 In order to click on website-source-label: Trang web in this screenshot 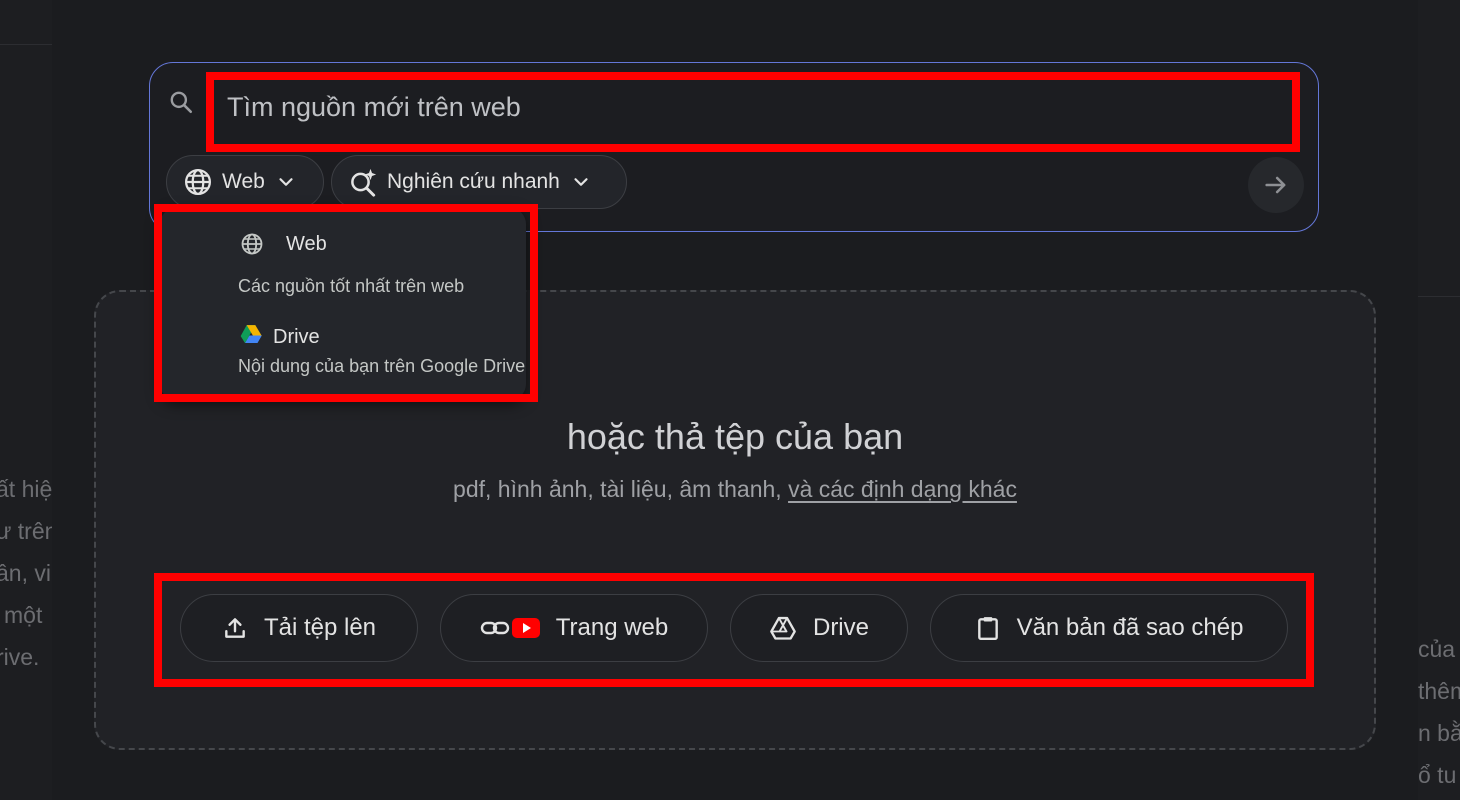, I will do `click(612, 627)`.